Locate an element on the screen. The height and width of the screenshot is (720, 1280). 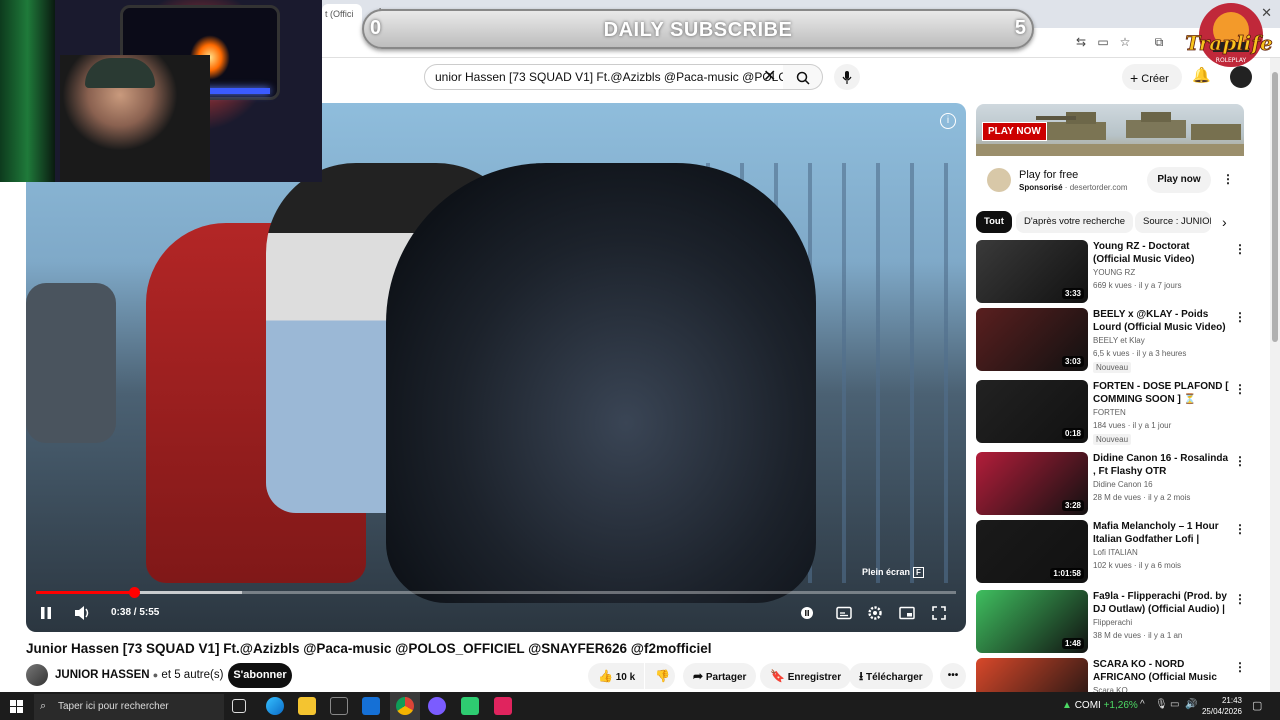
subtitles-button is located at coordinates (844, 614).